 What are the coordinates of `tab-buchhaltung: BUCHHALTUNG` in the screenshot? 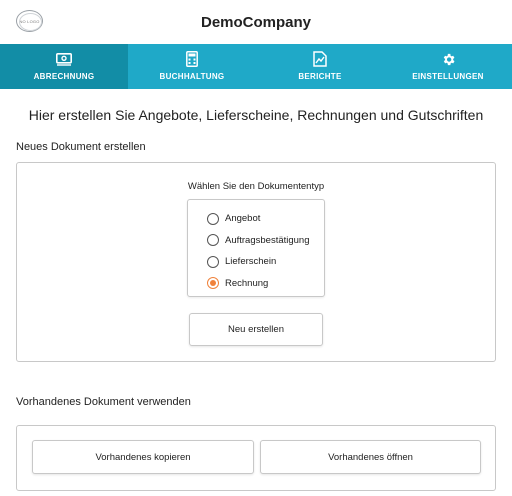 It's located at (192, 66).